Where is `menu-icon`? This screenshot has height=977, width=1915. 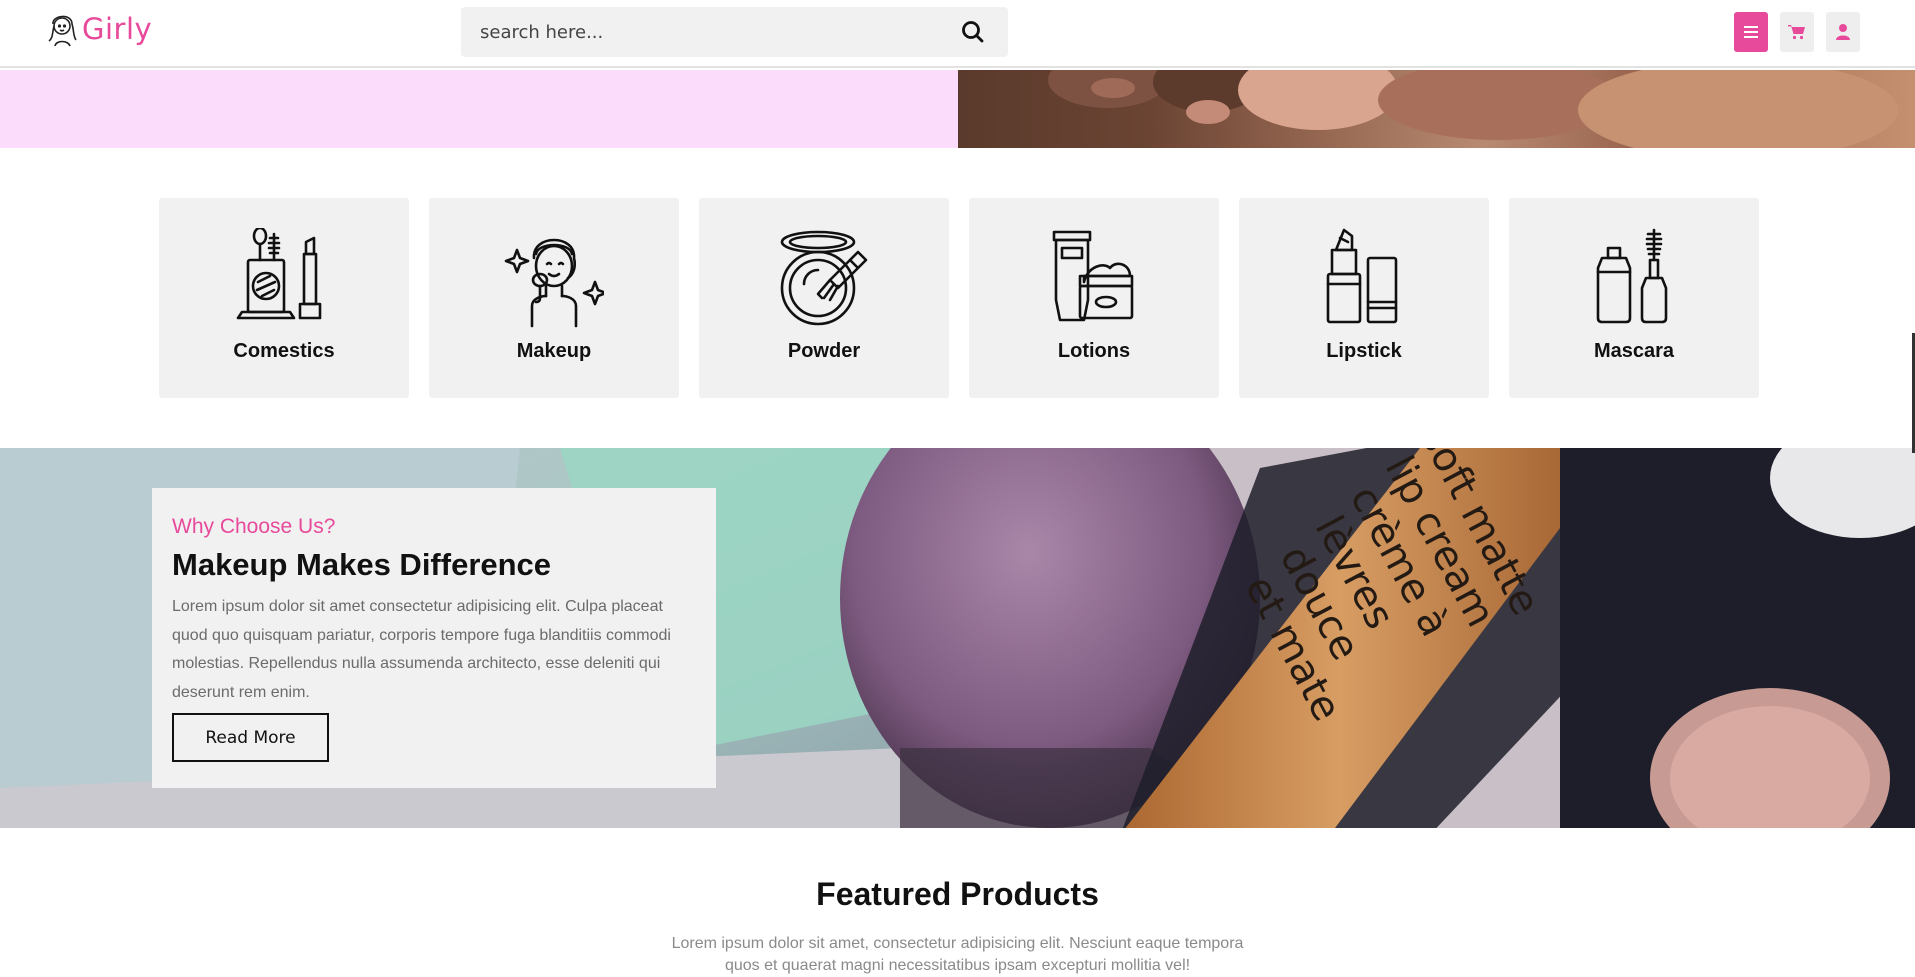 menu-icon is located at coordinates (1751, 32).